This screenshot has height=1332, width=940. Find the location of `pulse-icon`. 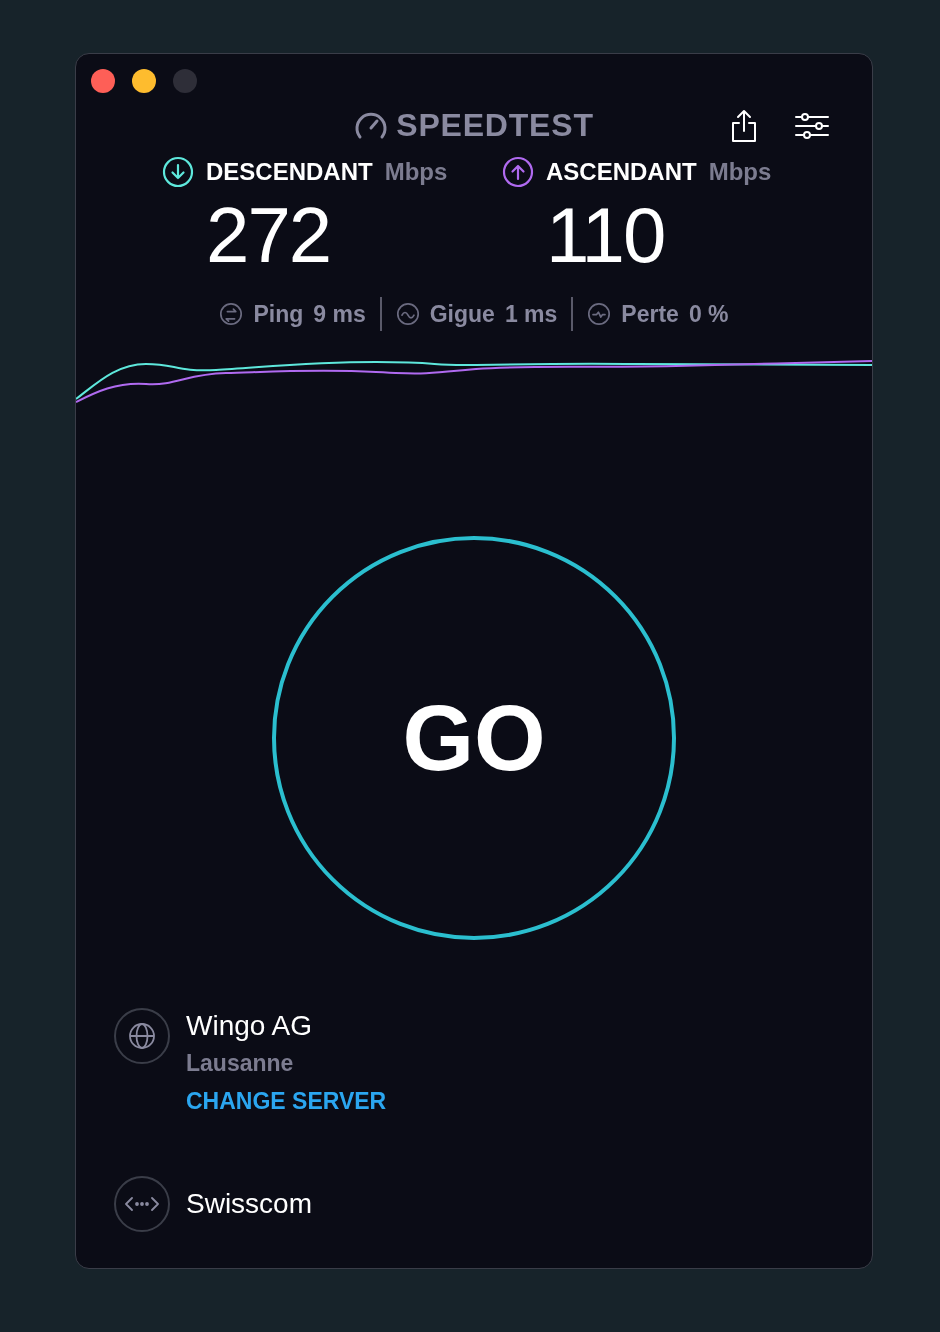

pulse-icon is located at coordinates (599, 314).